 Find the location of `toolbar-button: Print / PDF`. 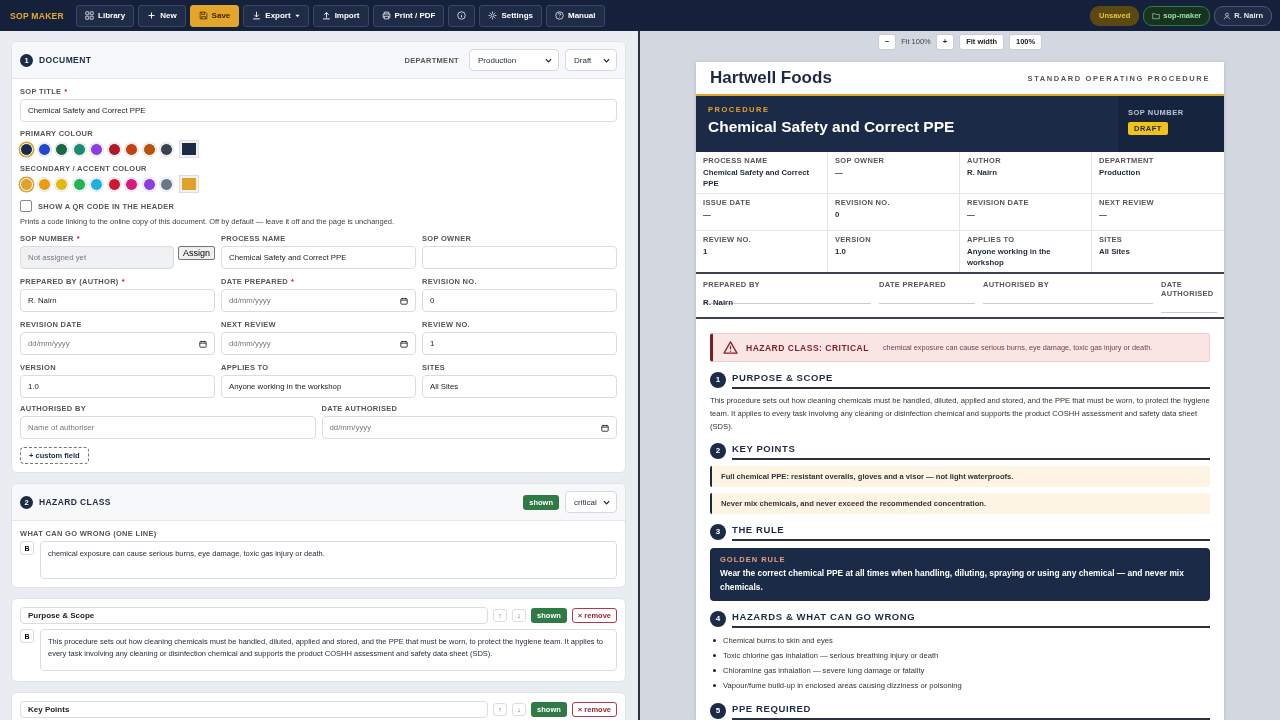

toolbar-button: Print / PDF is located at coordinates (408, 15).